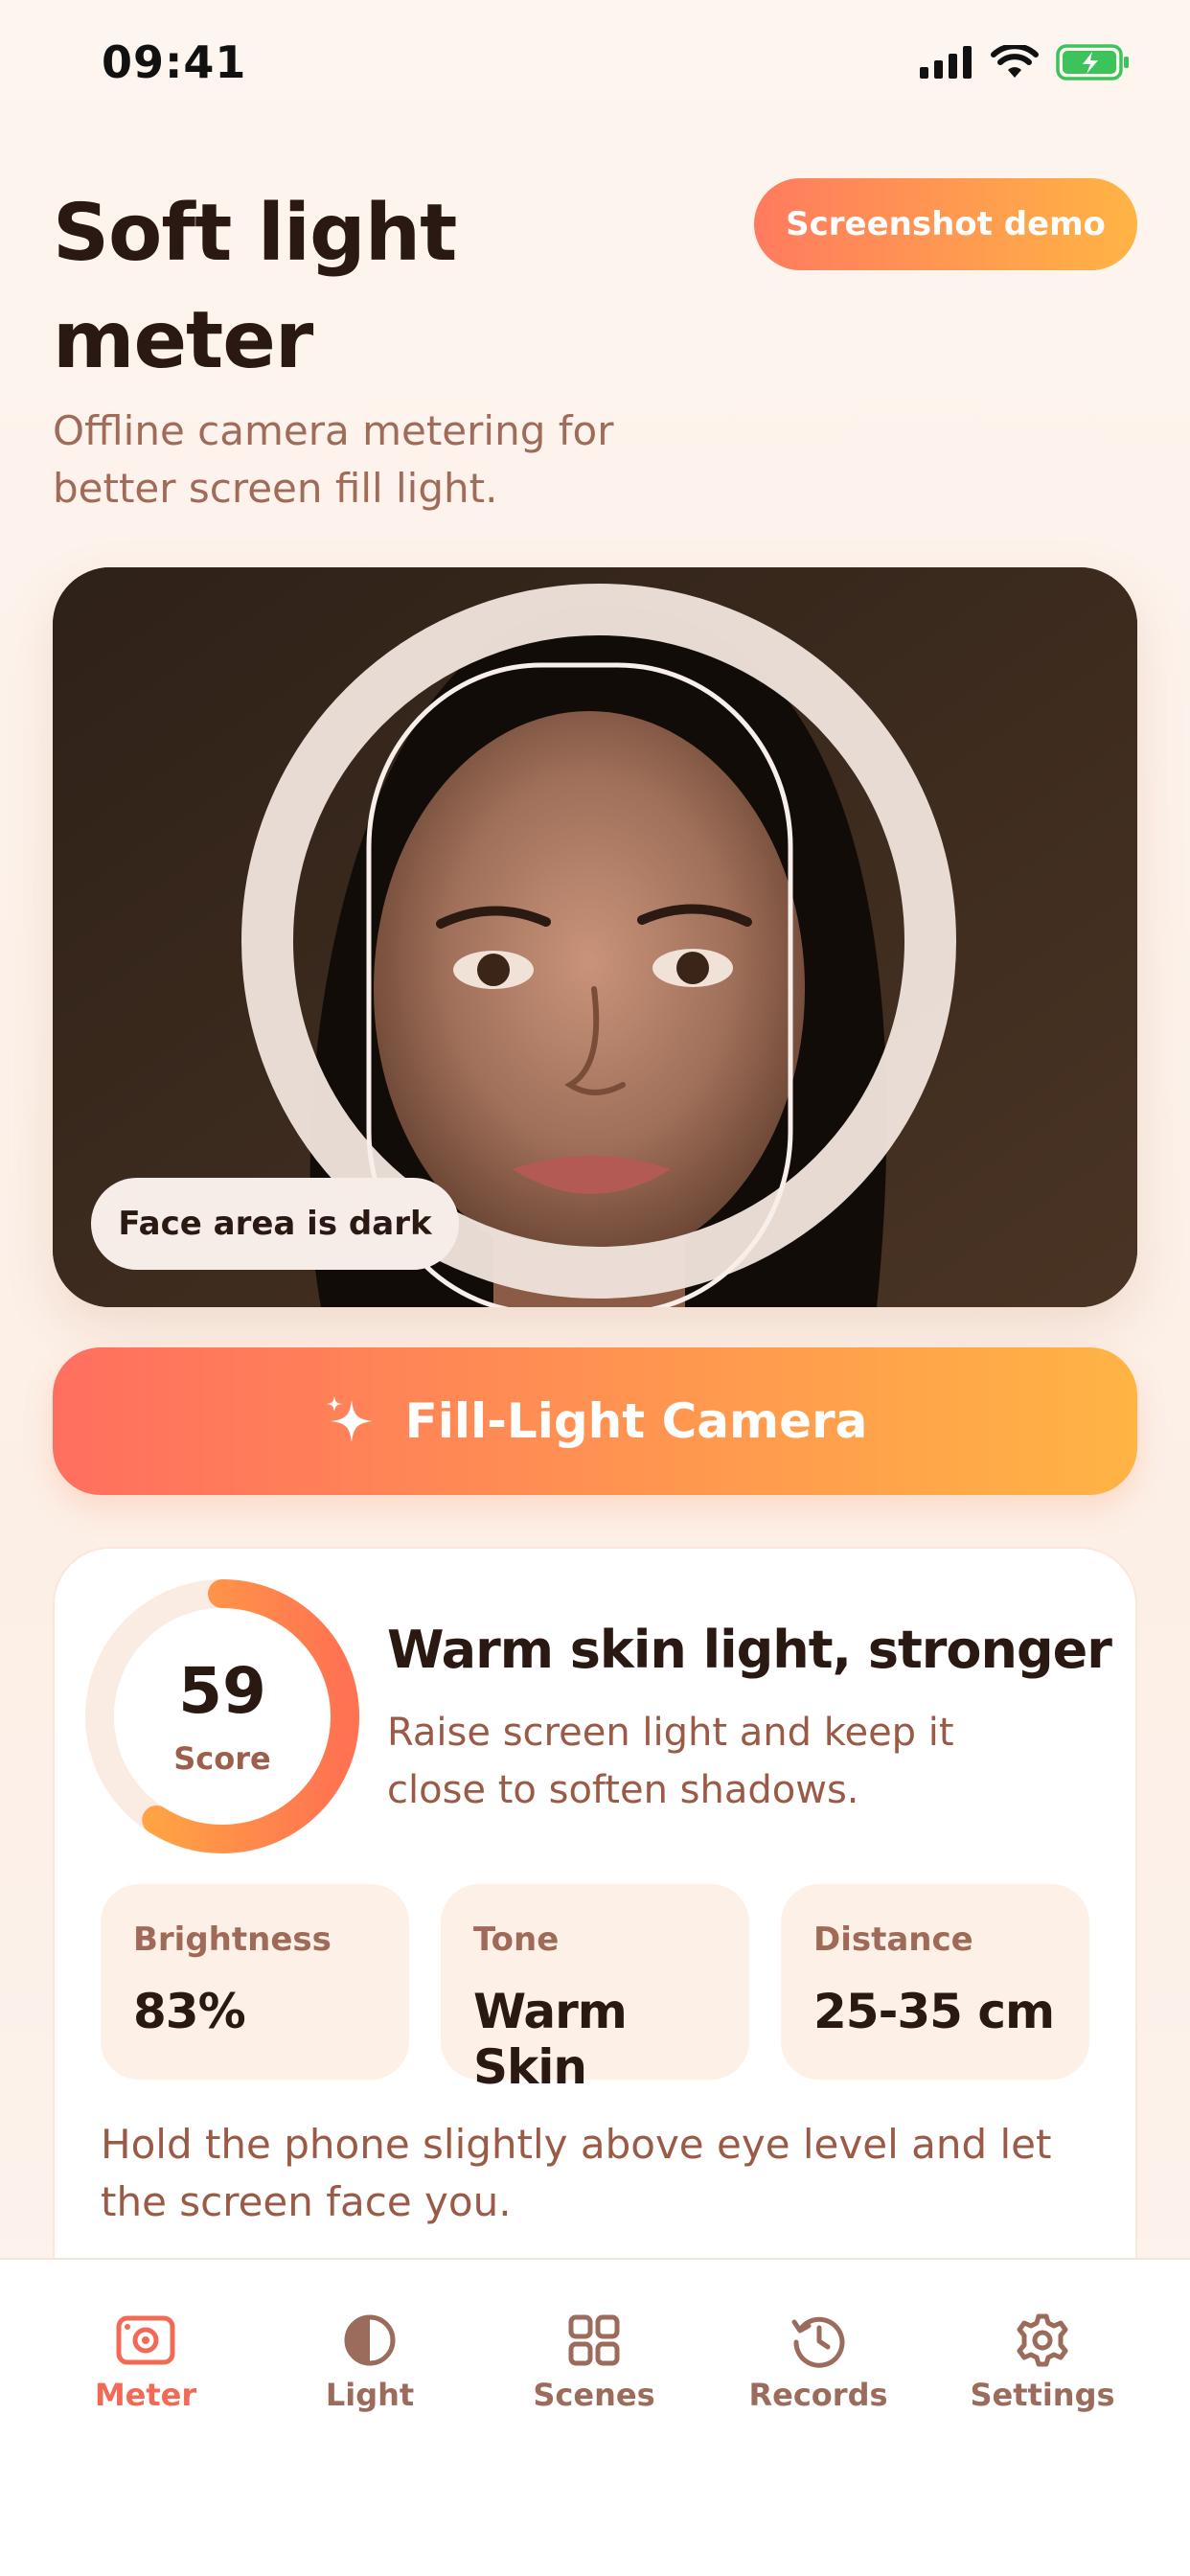 This screenshot has width=1190, height=2576. I want to click on tab-records: Records, so click(818, 2361).